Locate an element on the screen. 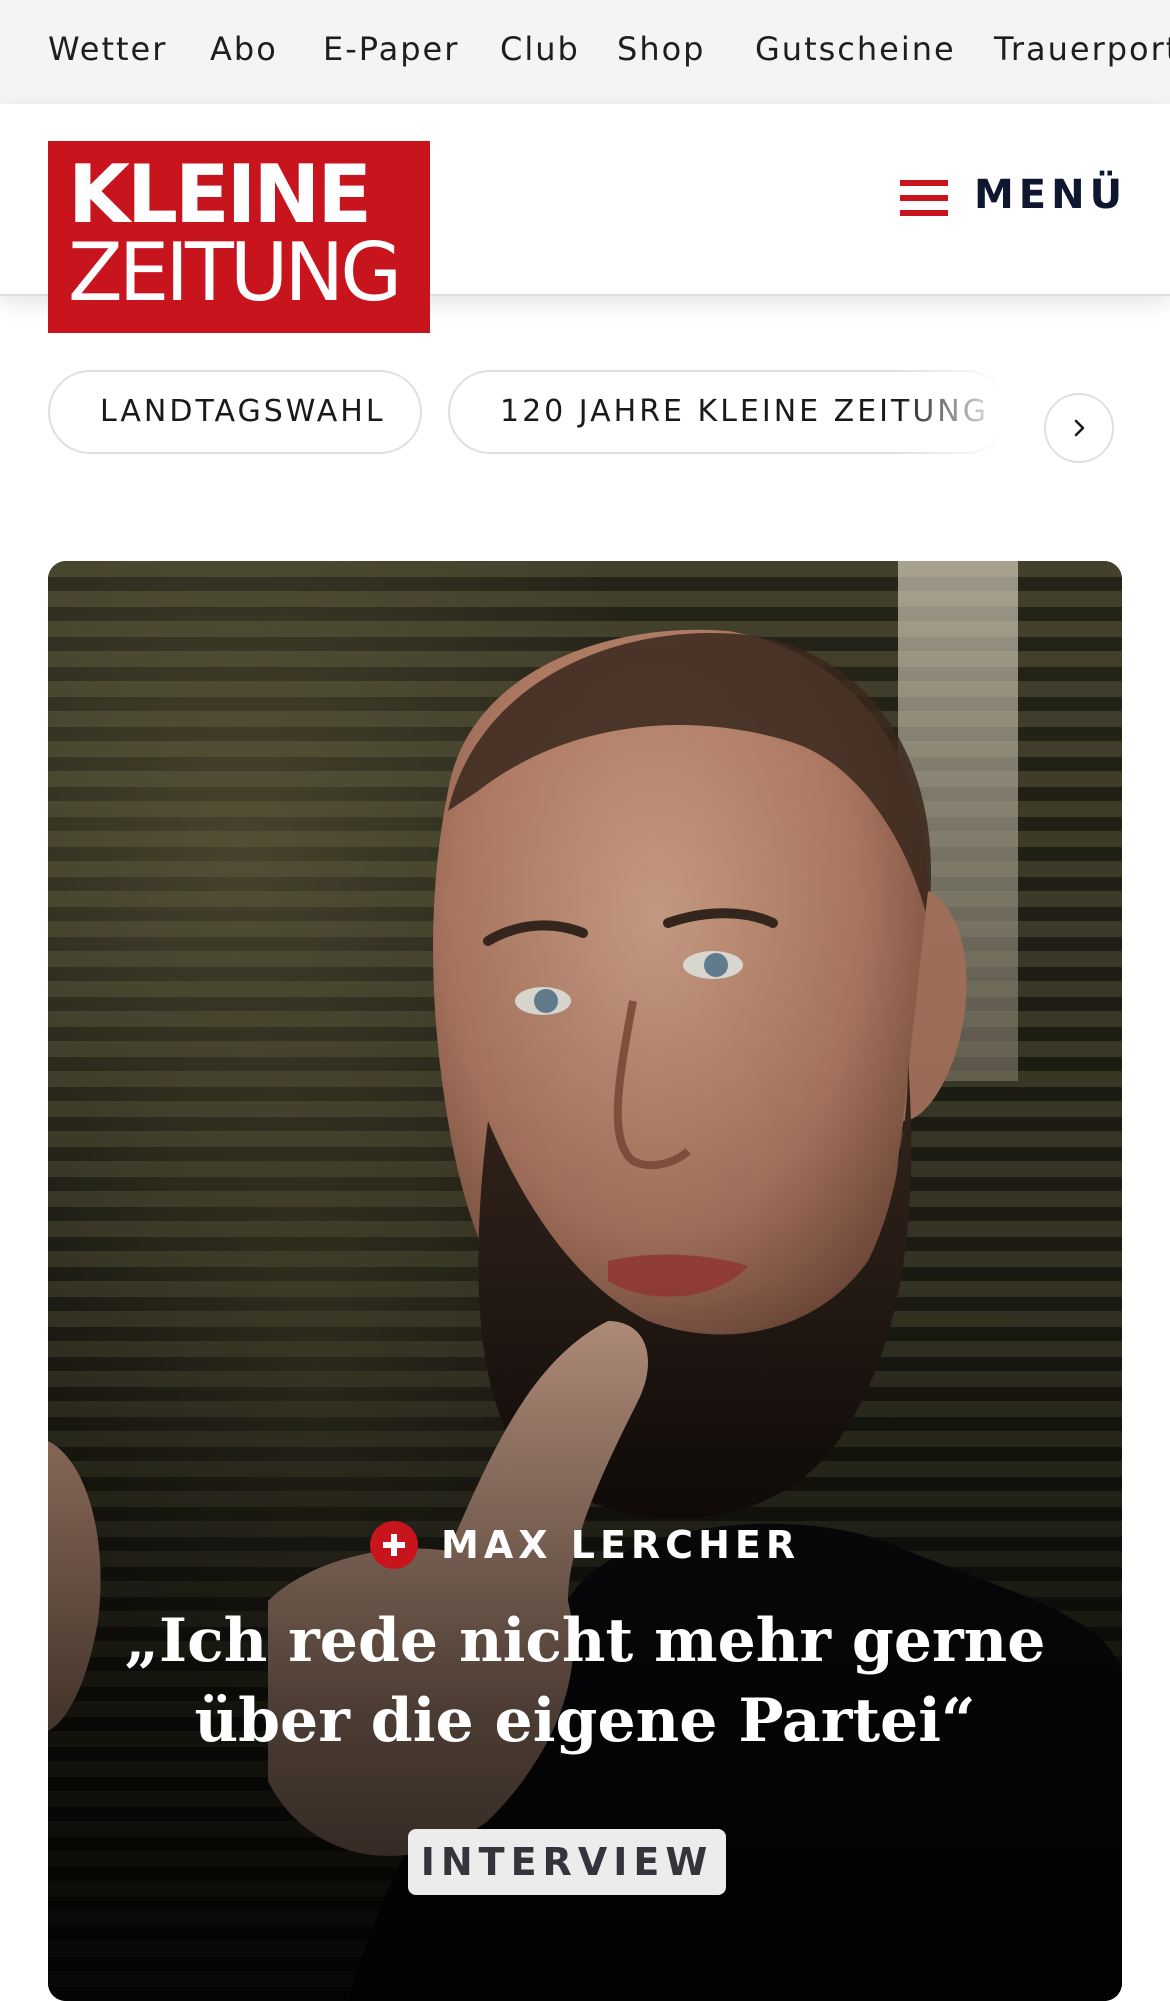 This screenshot has height=2001, width=1170. topnav-item-shop: Shop is located at coordinates (661, 49).